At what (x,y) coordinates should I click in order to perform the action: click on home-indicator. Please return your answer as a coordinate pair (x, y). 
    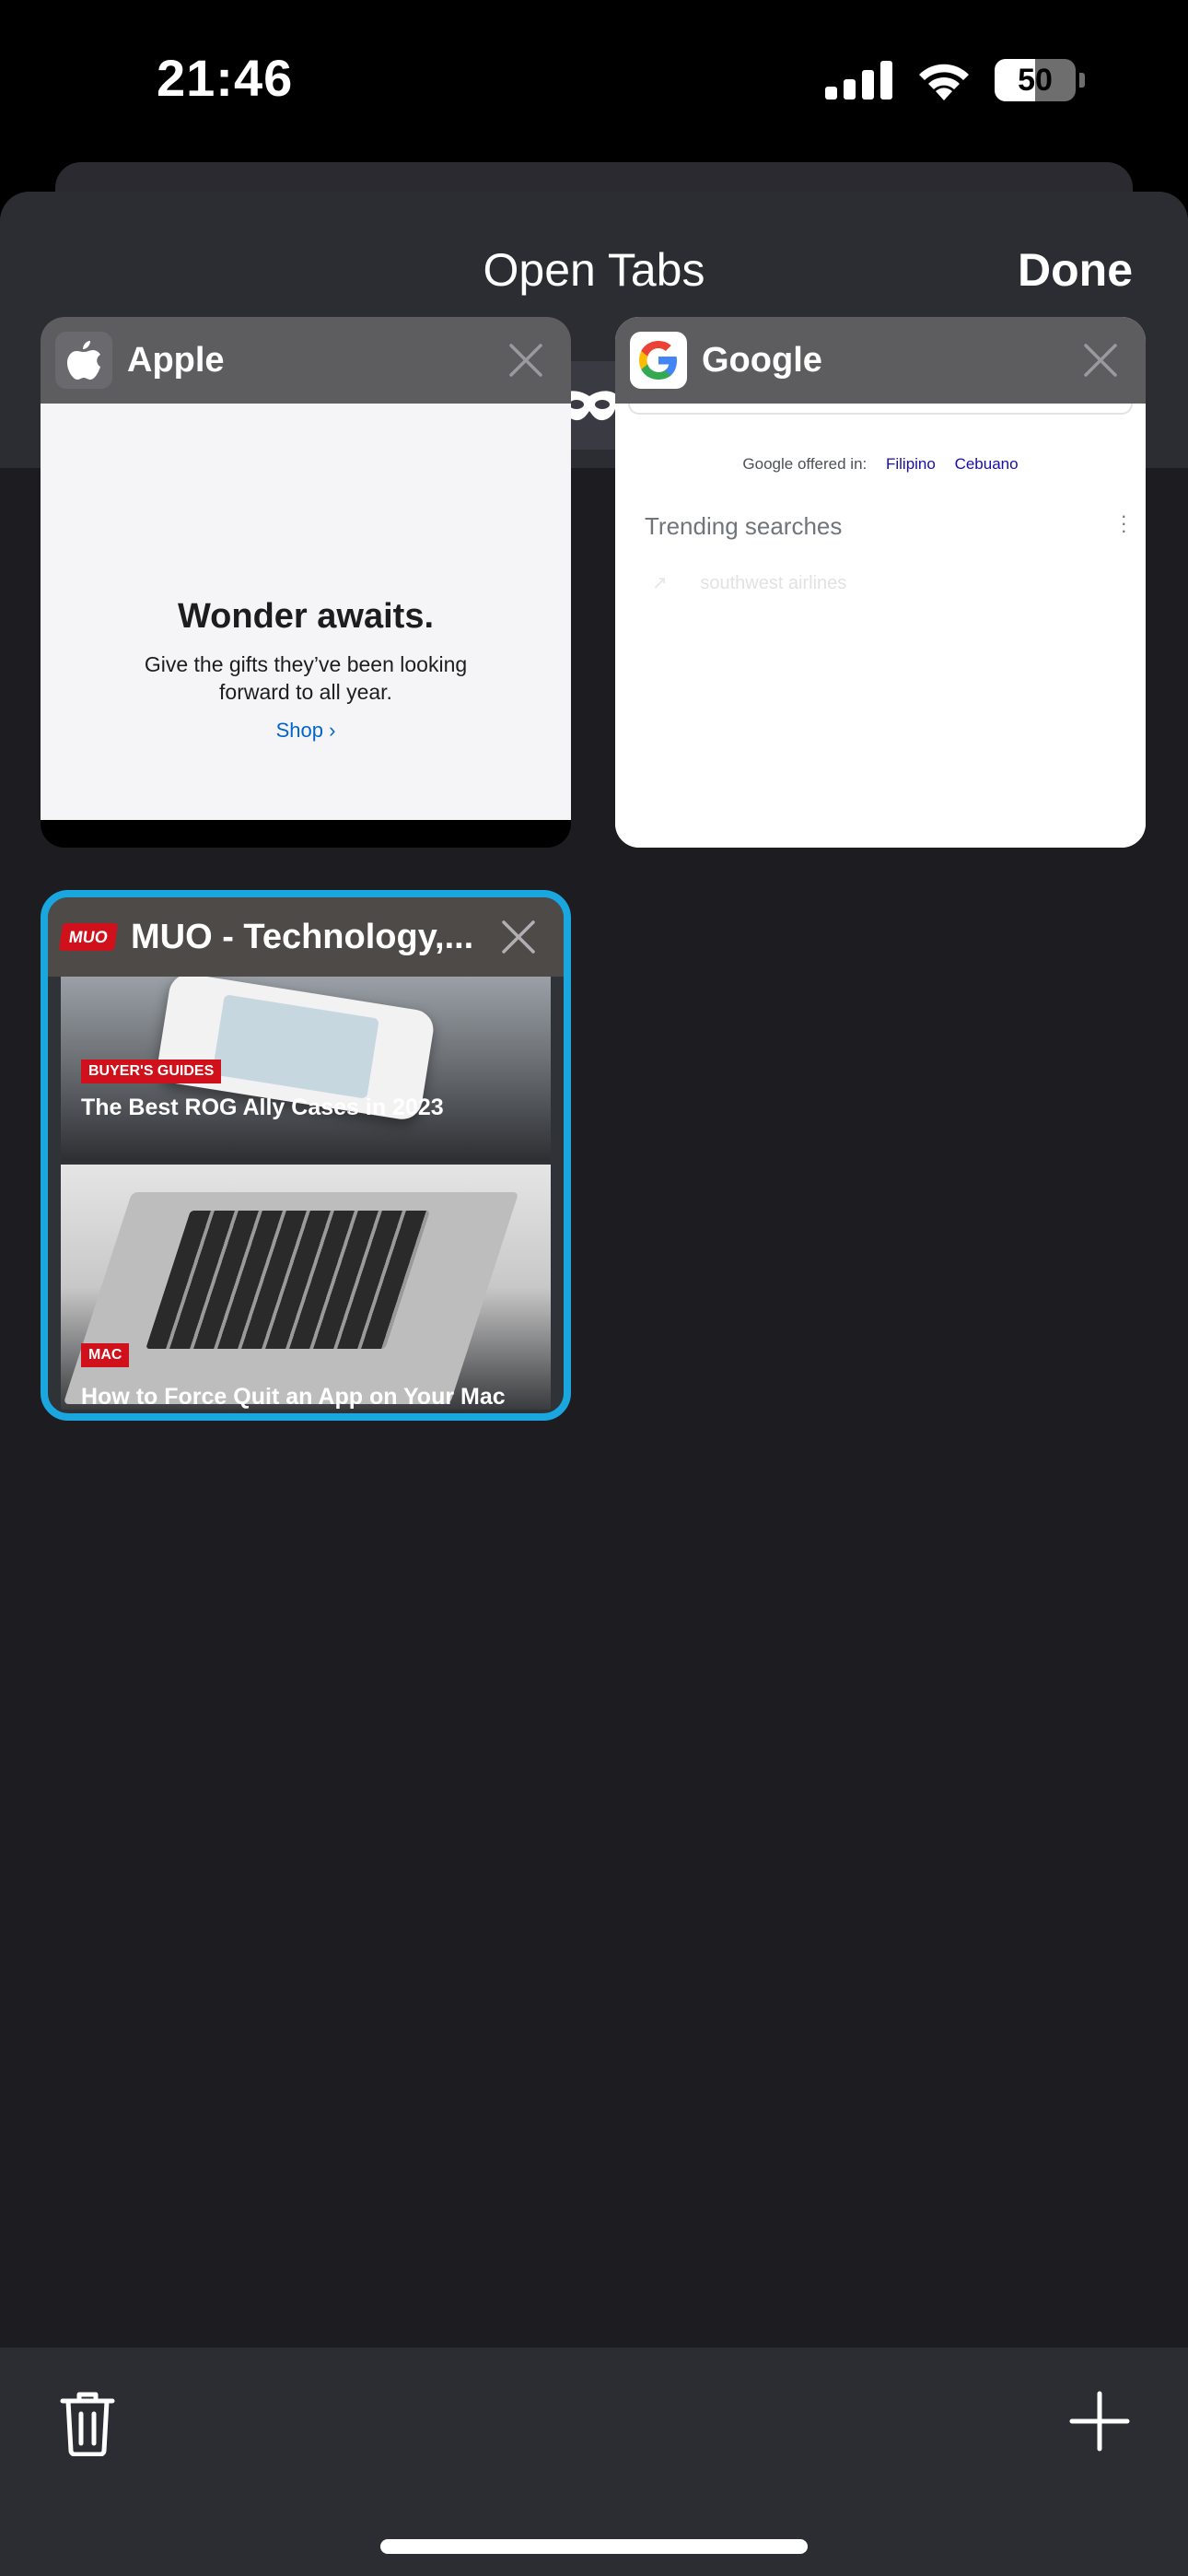
    Looking at the image, I should click on (594, 2546).